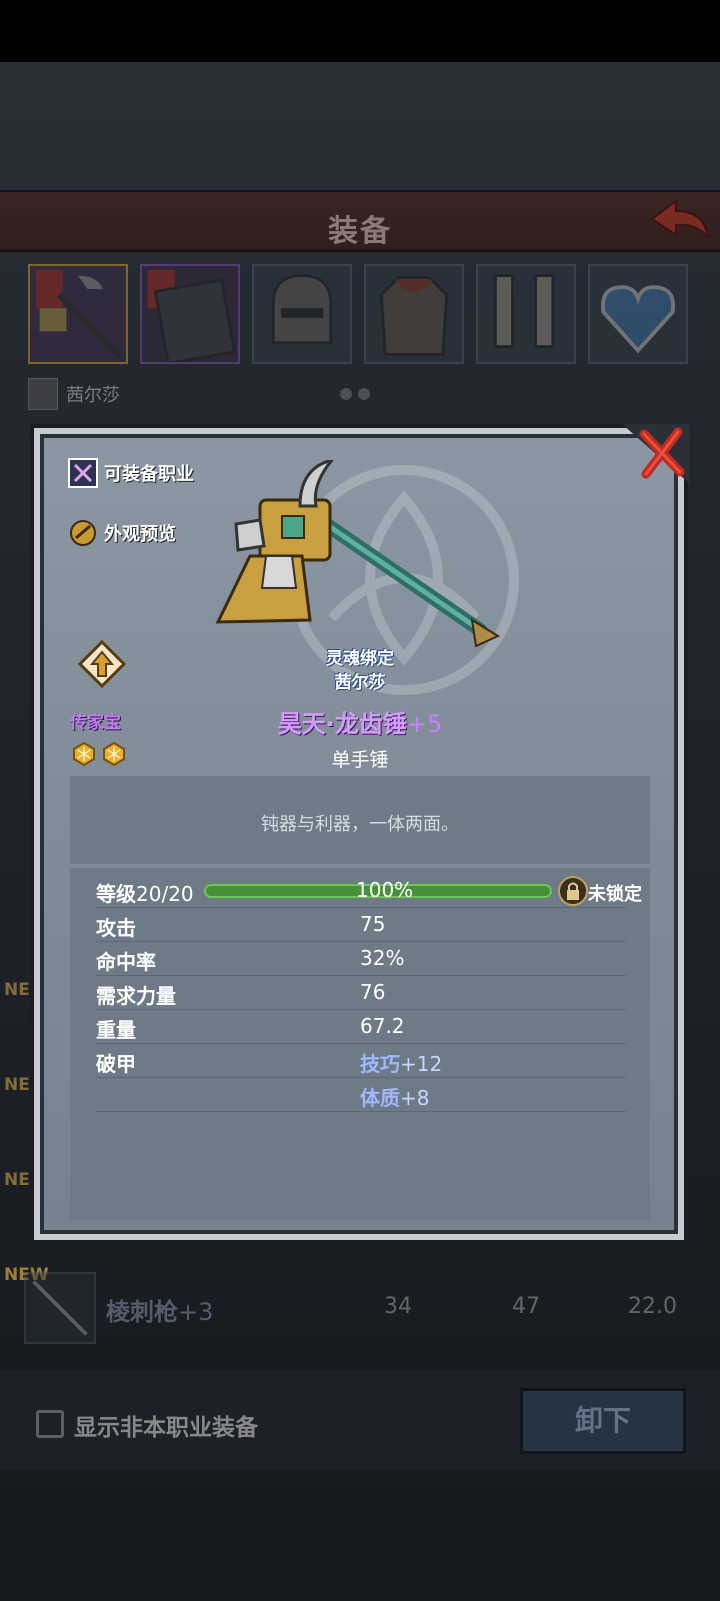  I want to click on bonus-value: 技巧+12, so click(401, 1062).